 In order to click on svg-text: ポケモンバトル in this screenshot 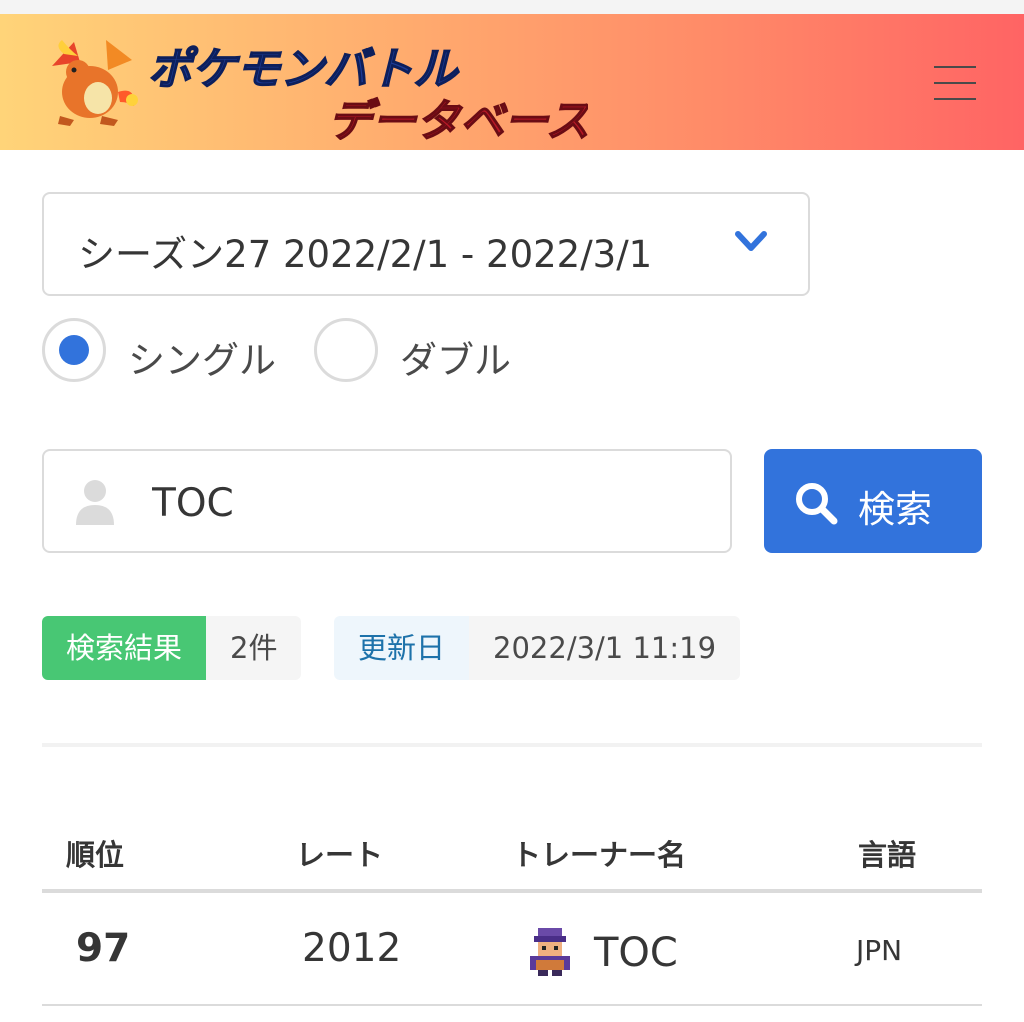, I will do `click(303, 69)`.